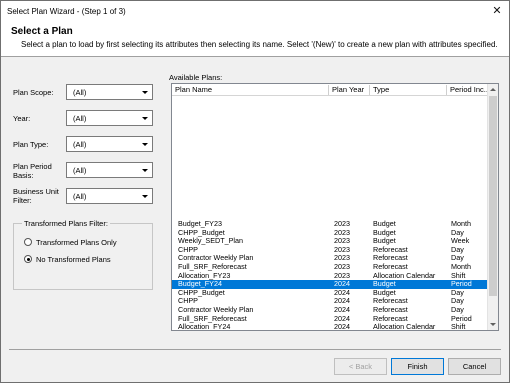  I want to click on transformed-only-label: Transformed Plans Only, so click(76, 242).